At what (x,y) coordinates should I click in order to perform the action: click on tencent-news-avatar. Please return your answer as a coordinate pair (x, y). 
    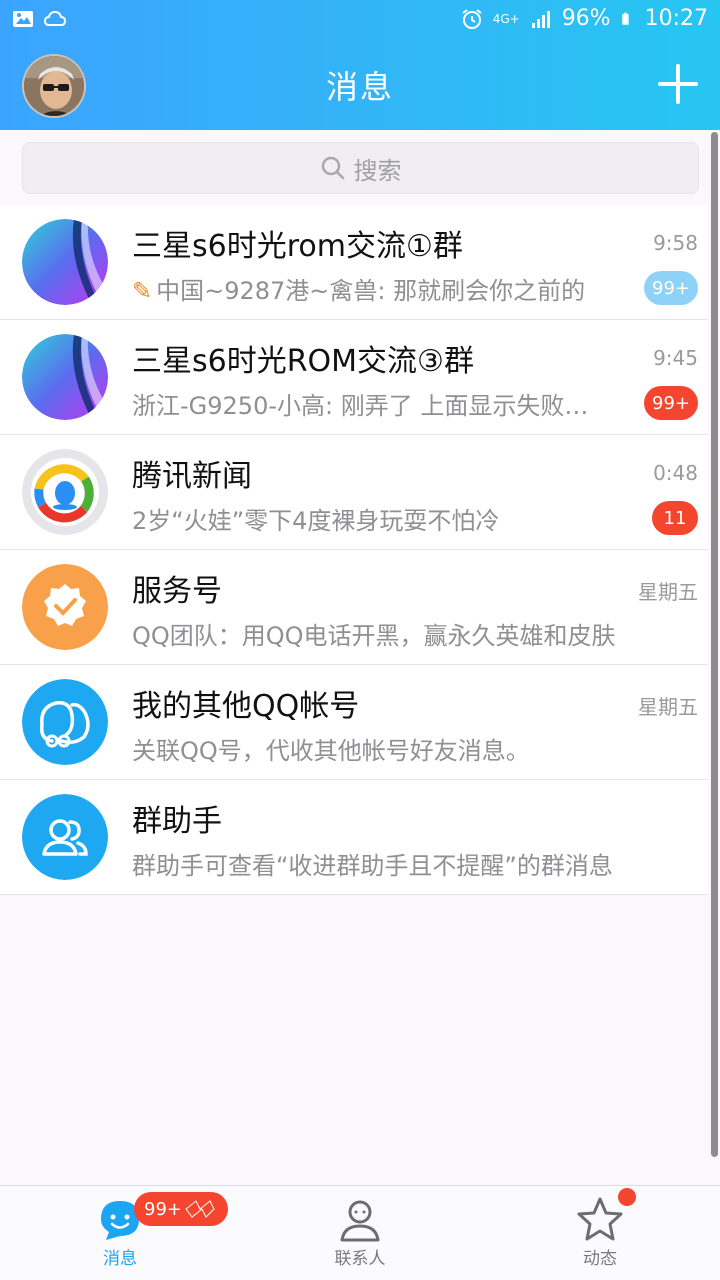
    Looking at the image, I should click on (65, 492).